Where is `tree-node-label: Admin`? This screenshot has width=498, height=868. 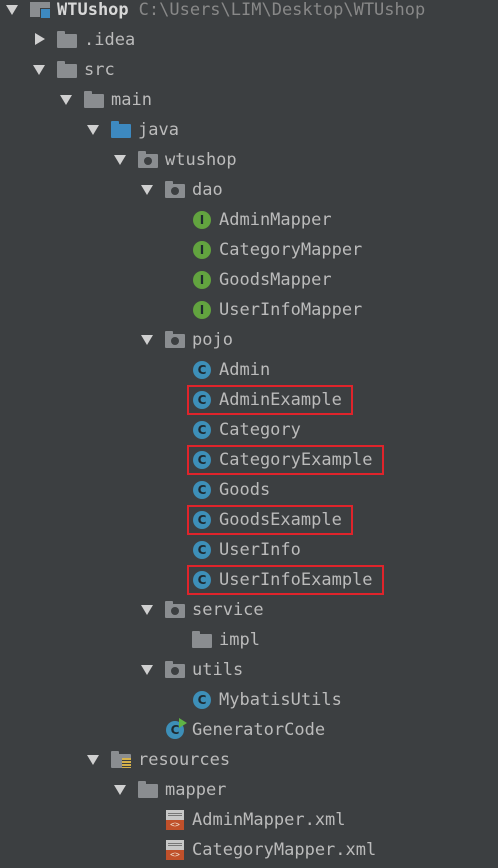 tree-node-label: Admin is located at coordinates (244, 370).